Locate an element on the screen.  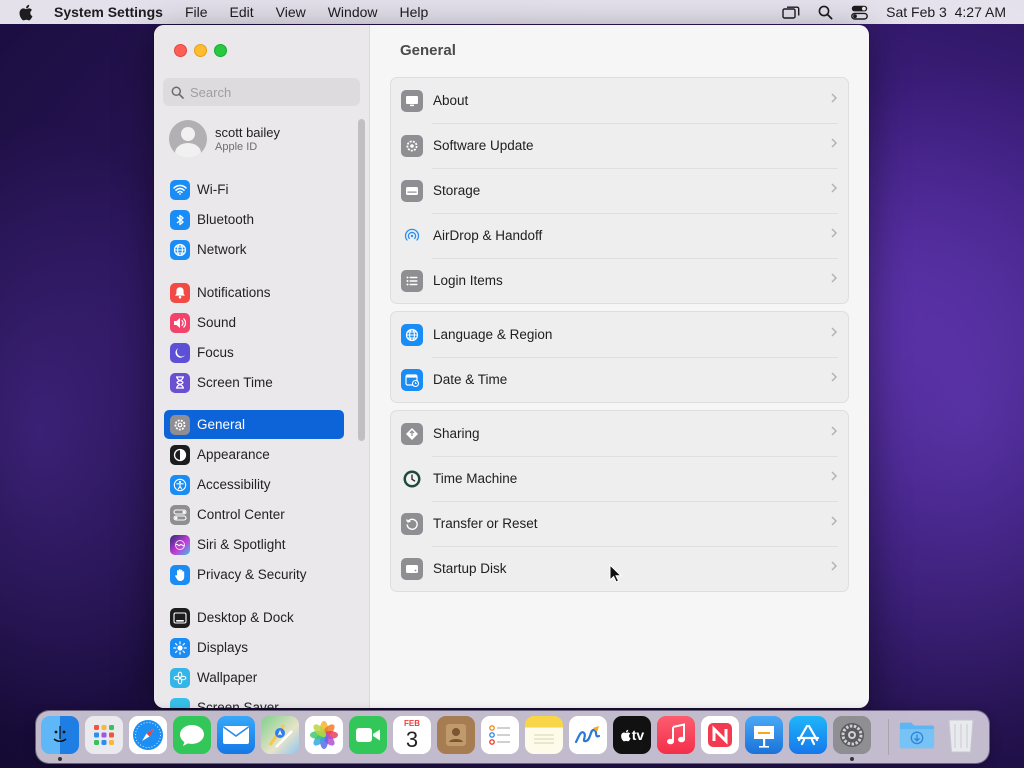
sidebar-item-desktop-dock: Desktop & Dock is located at coordinates (254, 617).